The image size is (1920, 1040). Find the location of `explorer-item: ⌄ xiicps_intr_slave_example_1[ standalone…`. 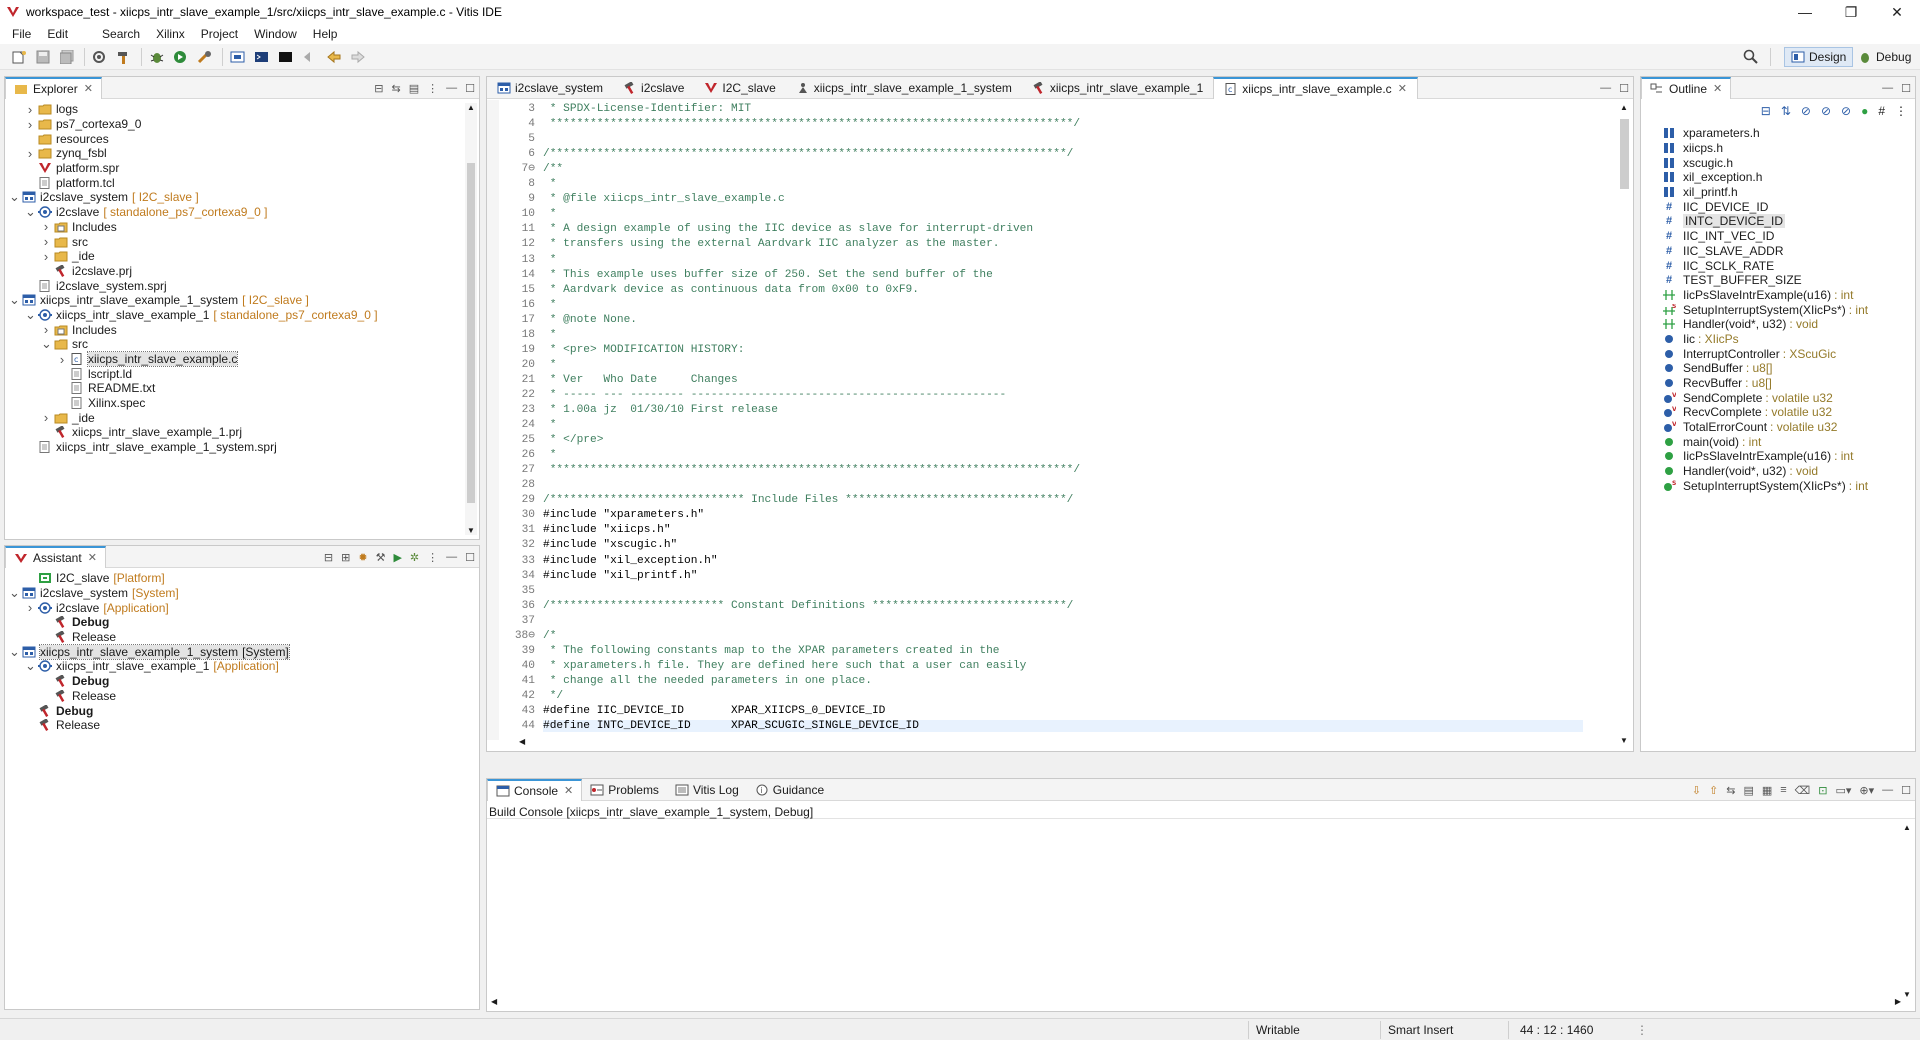

explorer-item: ⌄ xiicps_intr_slave_example_1[ standalone… is located at coordinates (242, 315).